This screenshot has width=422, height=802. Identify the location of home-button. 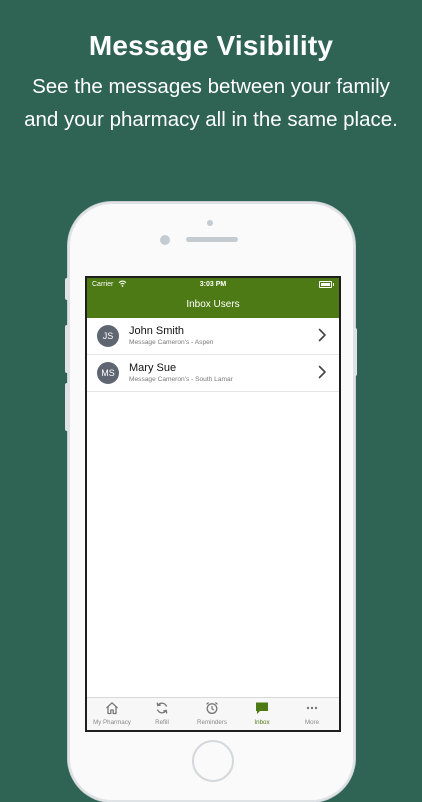
(213, 761).